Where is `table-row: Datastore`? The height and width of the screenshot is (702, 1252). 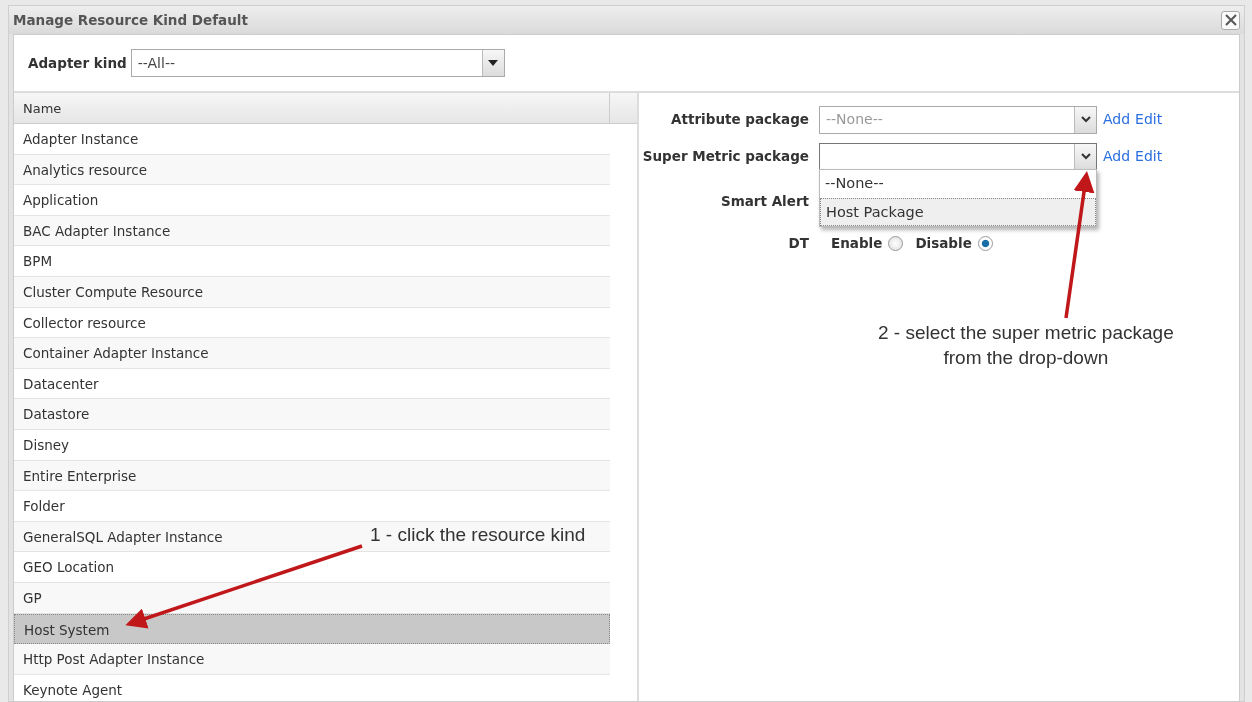
table-row: Datastore is located at coordinates (312, 414).